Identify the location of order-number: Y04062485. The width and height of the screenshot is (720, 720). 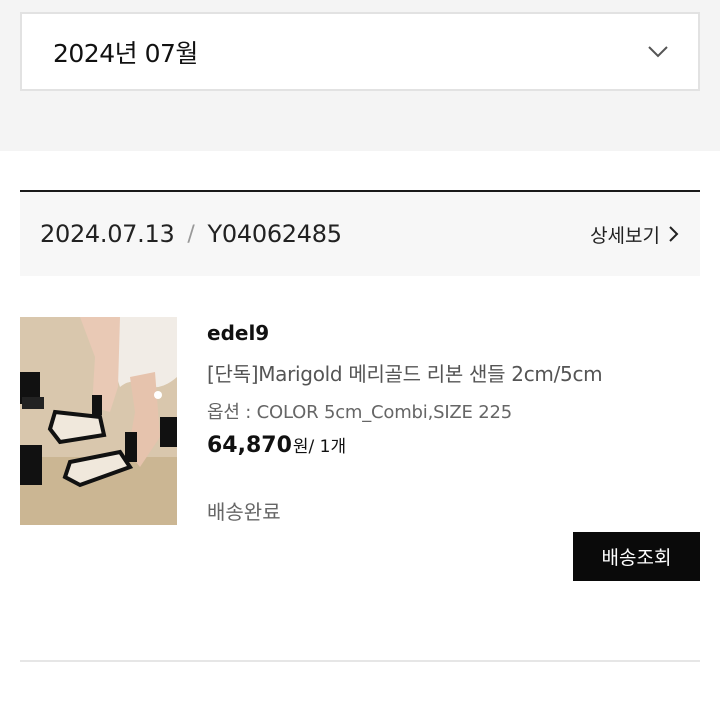
(274, 234).